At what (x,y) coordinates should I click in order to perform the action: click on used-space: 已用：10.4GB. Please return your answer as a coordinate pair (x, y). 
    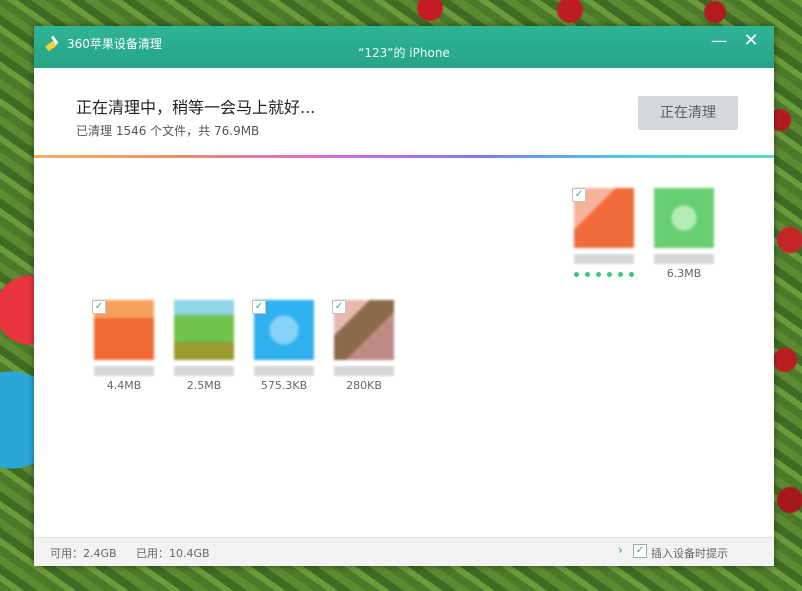
    Looking at the image, I should click on (173, 553).